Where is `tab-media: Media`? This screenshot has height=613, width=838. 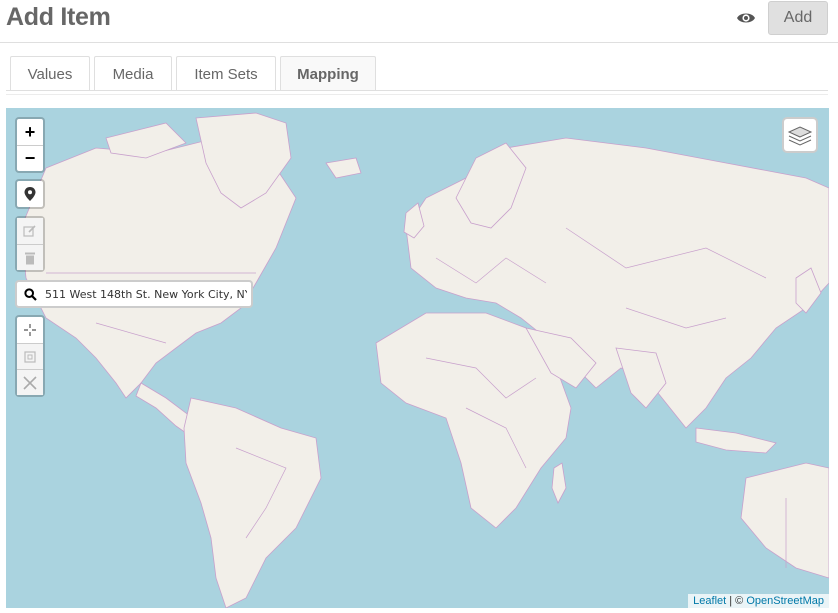
tab-media: Media is located at coordinates (133, 73).